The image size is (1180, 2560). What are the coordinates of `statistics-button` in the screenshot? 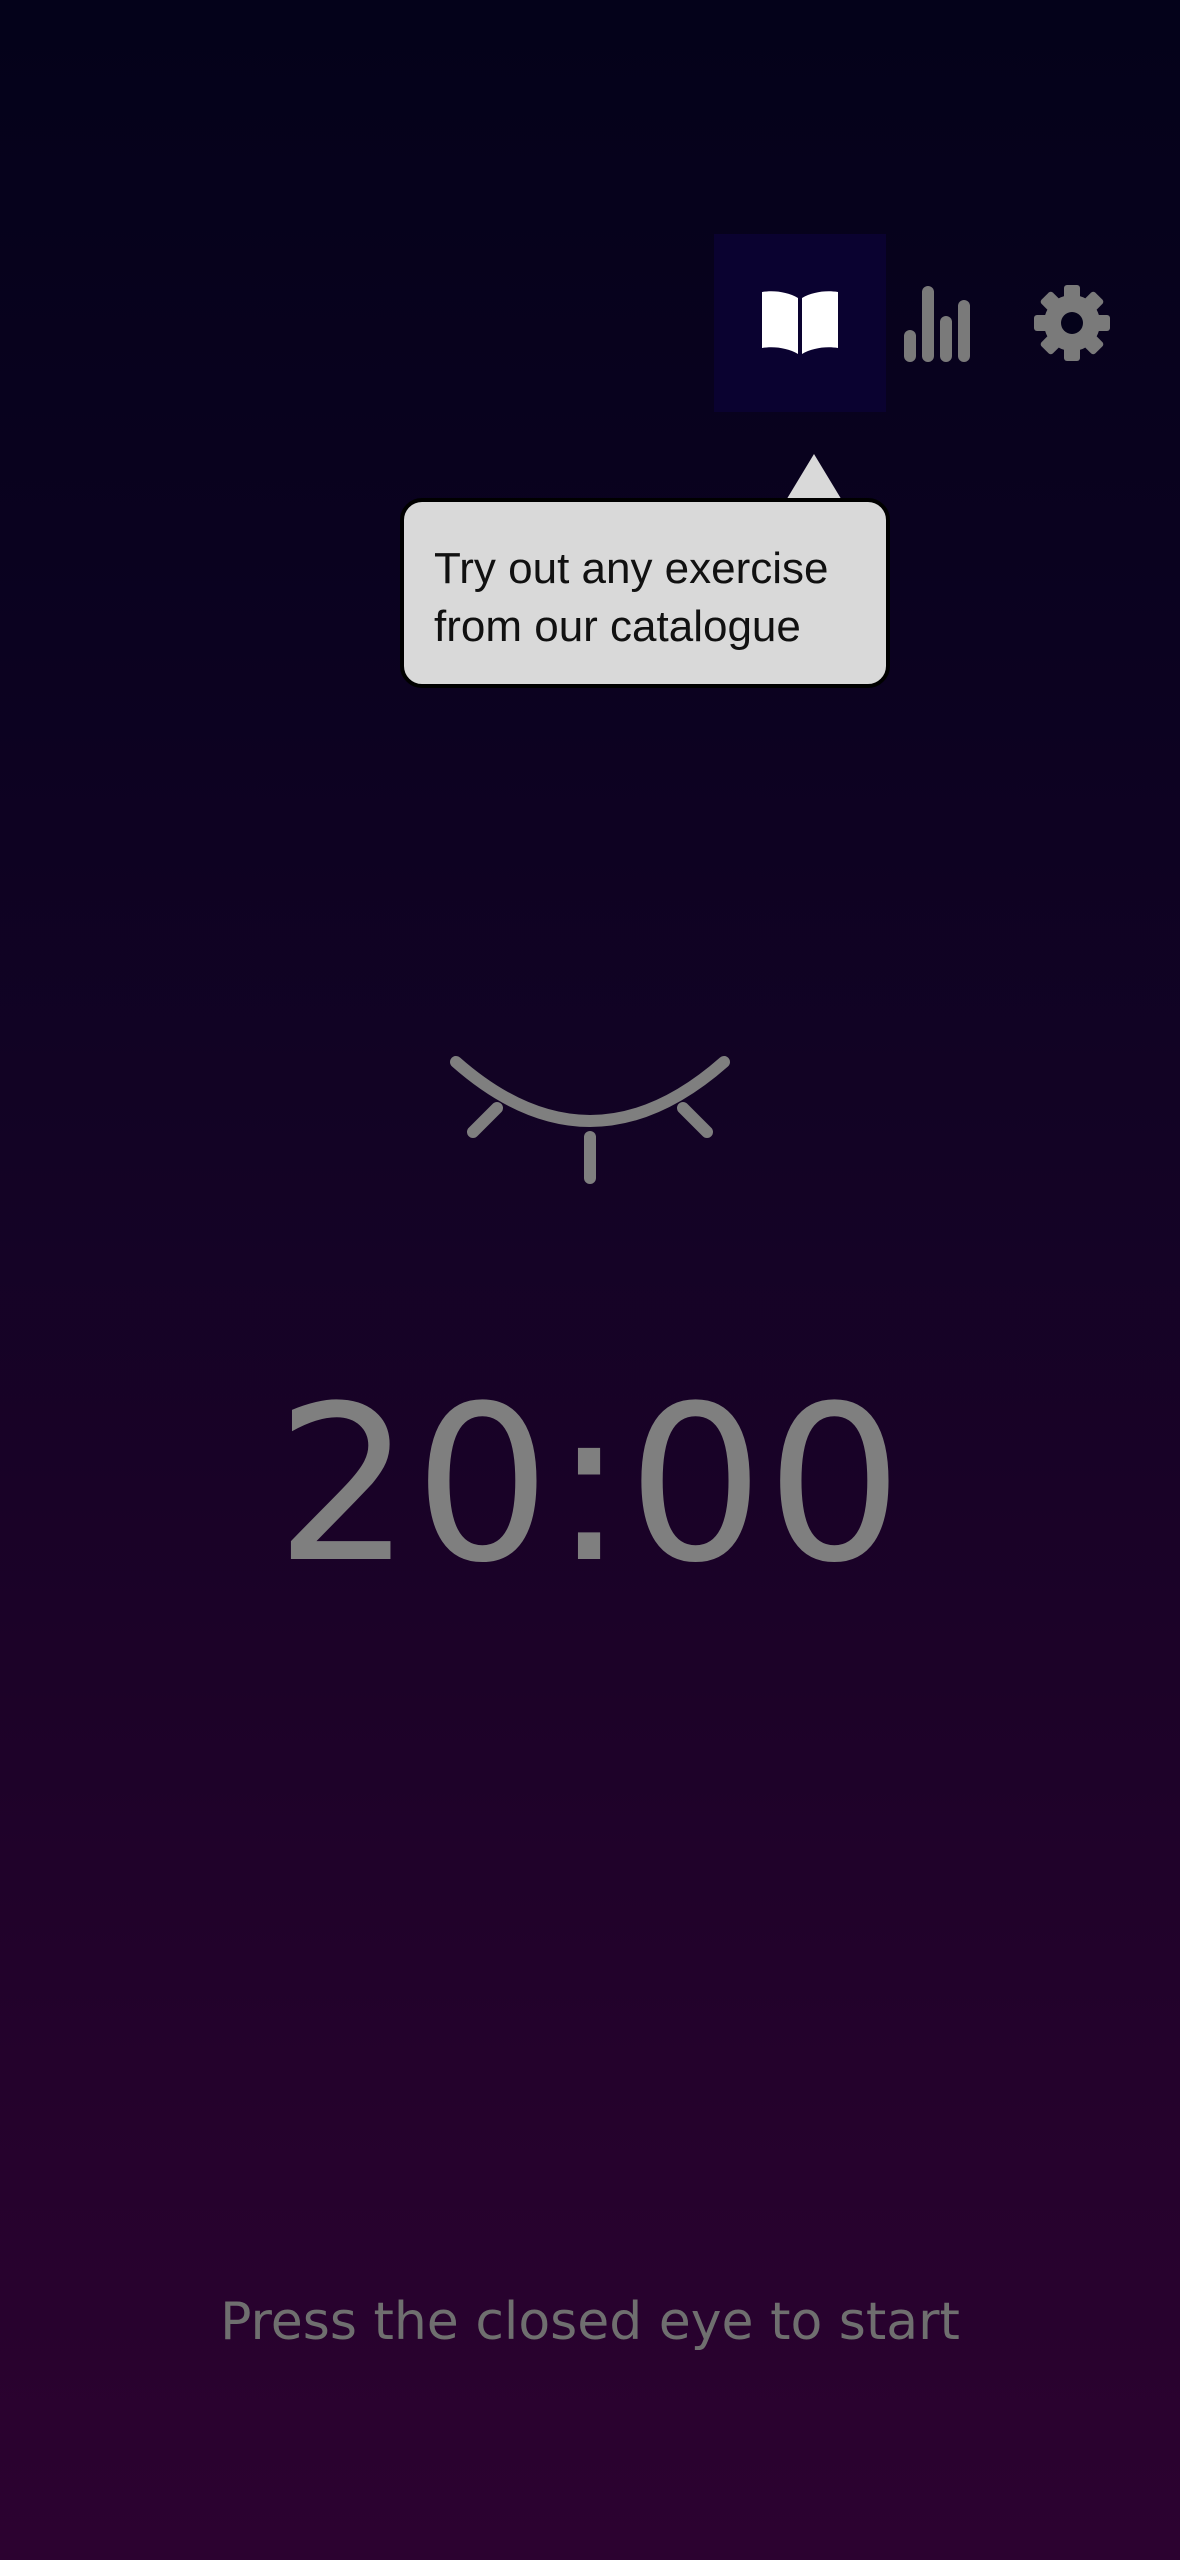 It's located at (936, 323).